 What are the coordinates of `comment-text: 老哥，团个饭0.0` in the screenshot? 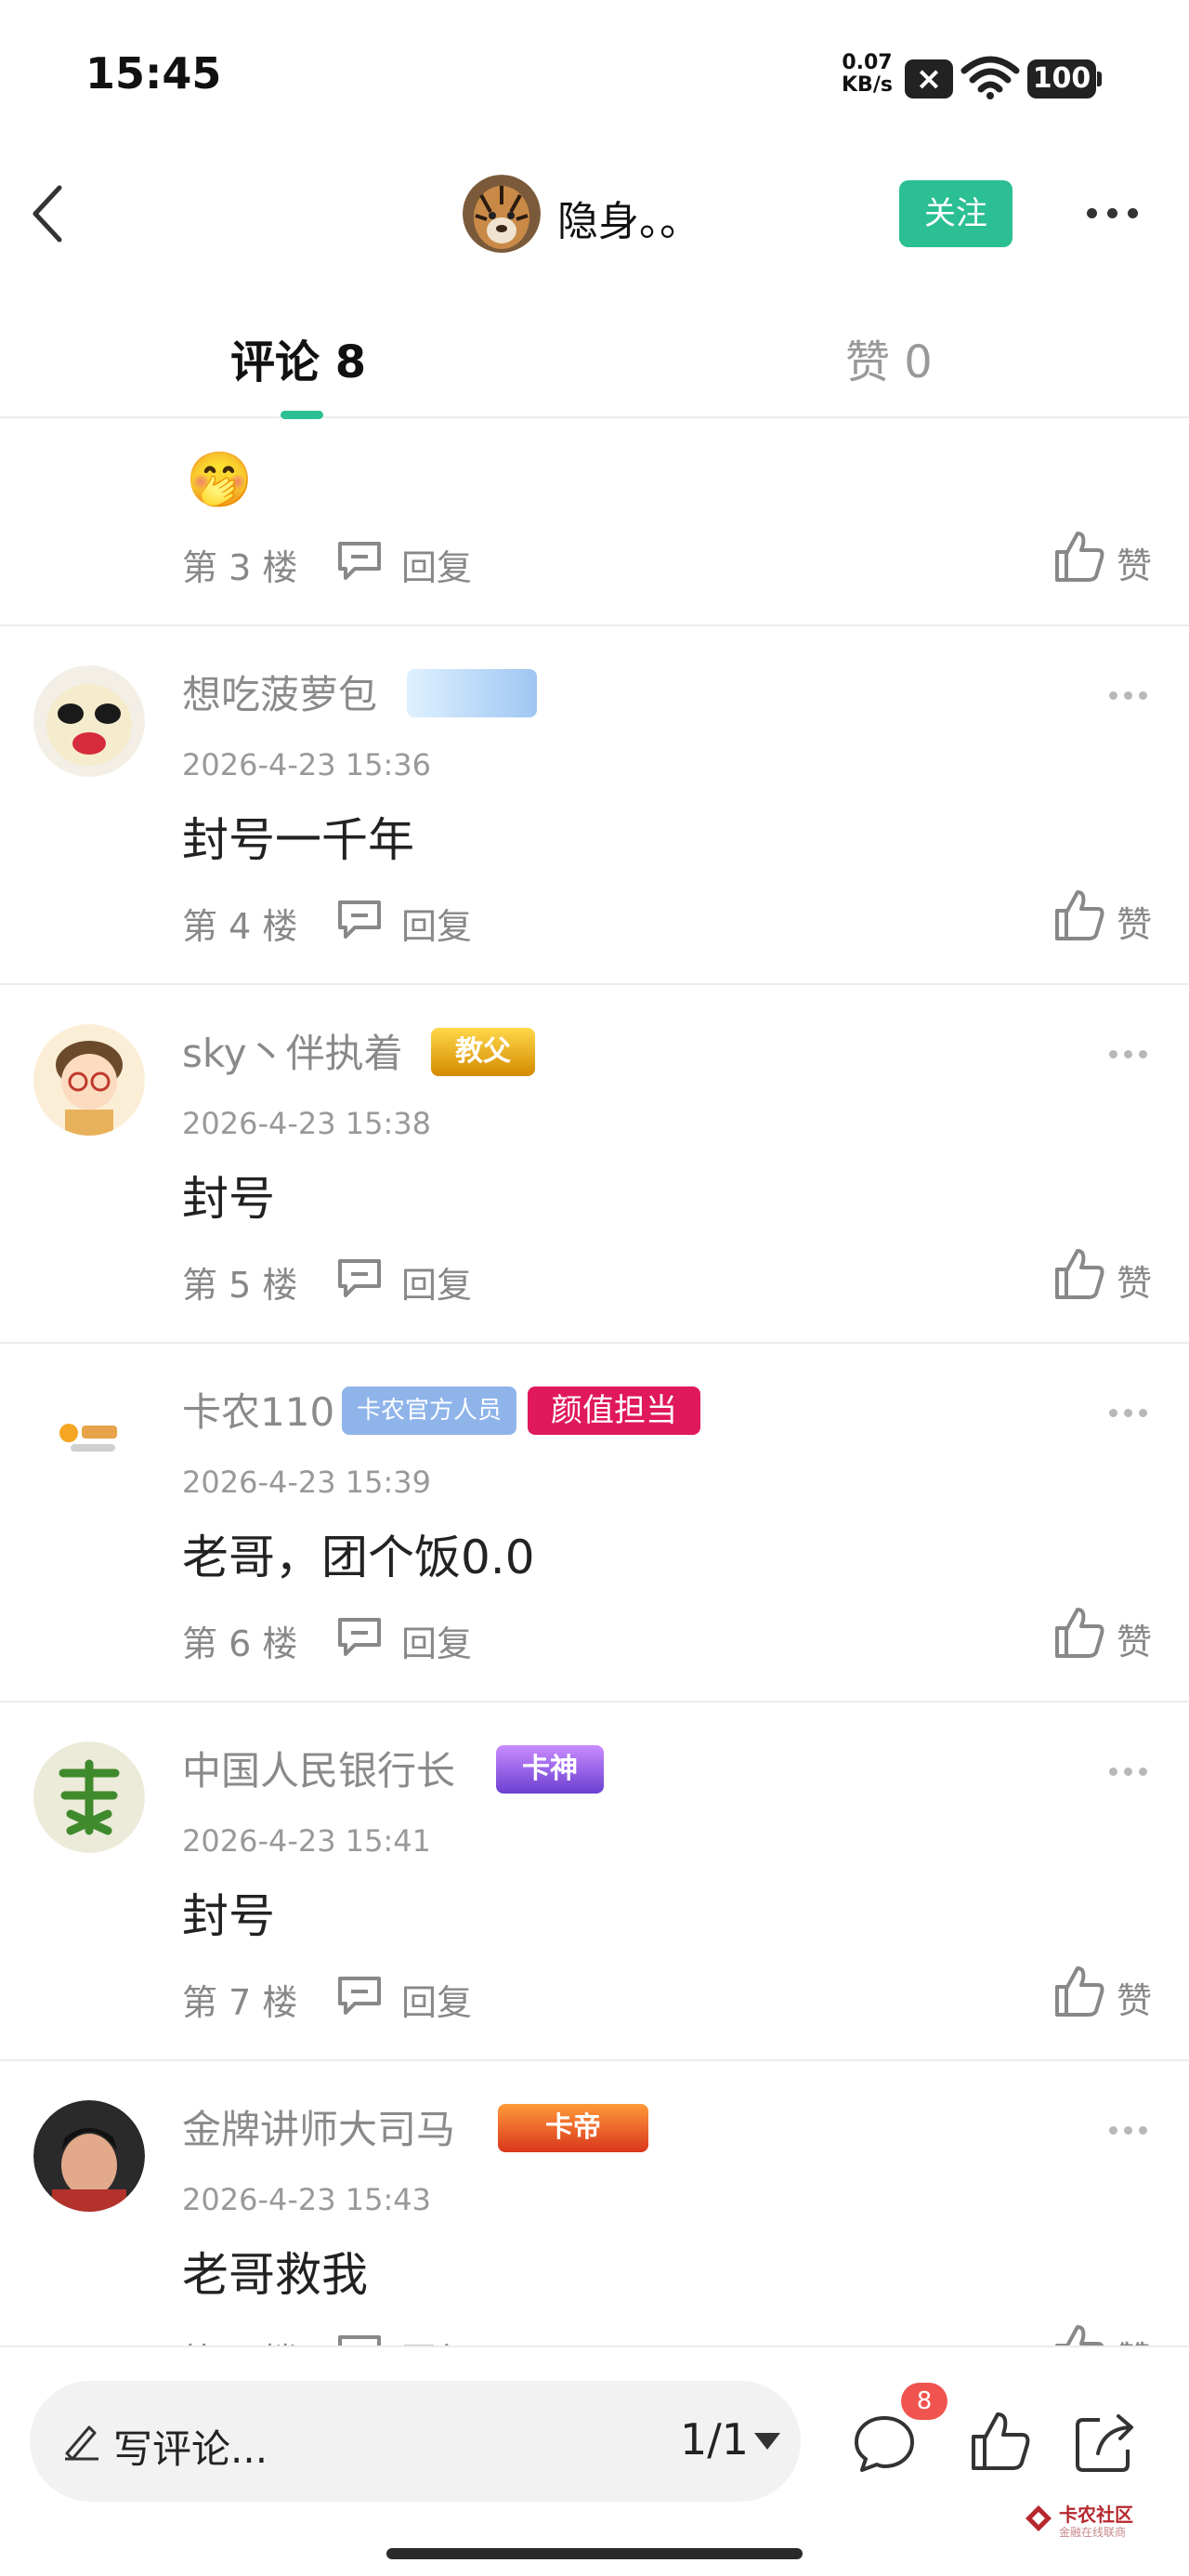 It's located at (359, 1557).